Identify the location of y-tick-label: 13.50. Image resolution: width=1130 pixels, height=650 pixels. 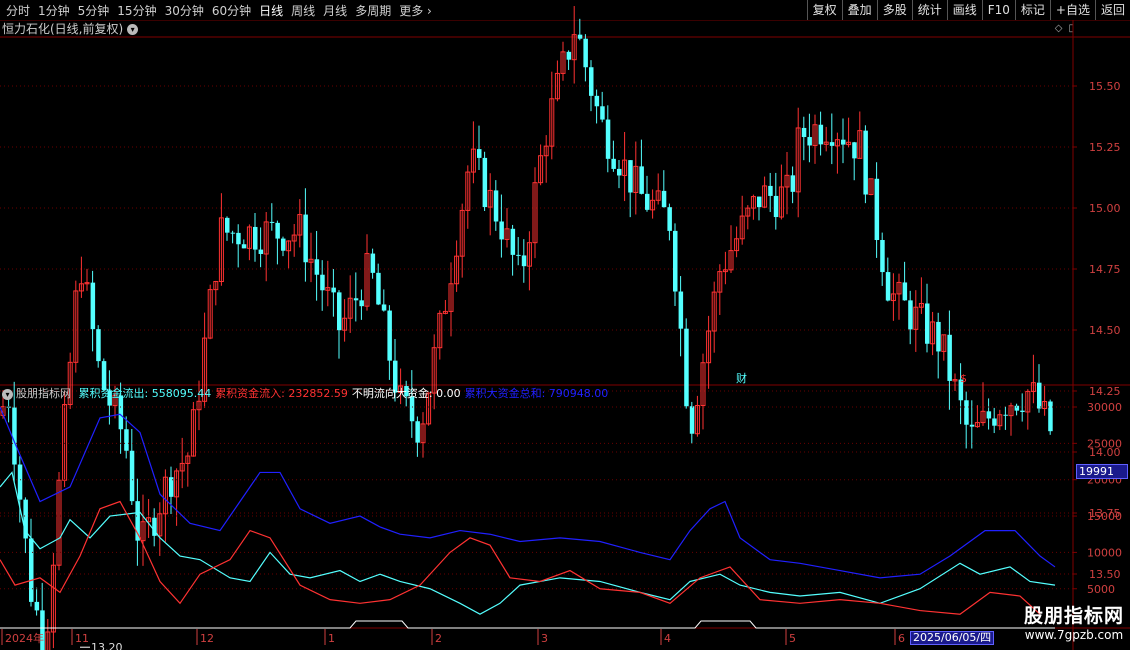
(1105, 574).